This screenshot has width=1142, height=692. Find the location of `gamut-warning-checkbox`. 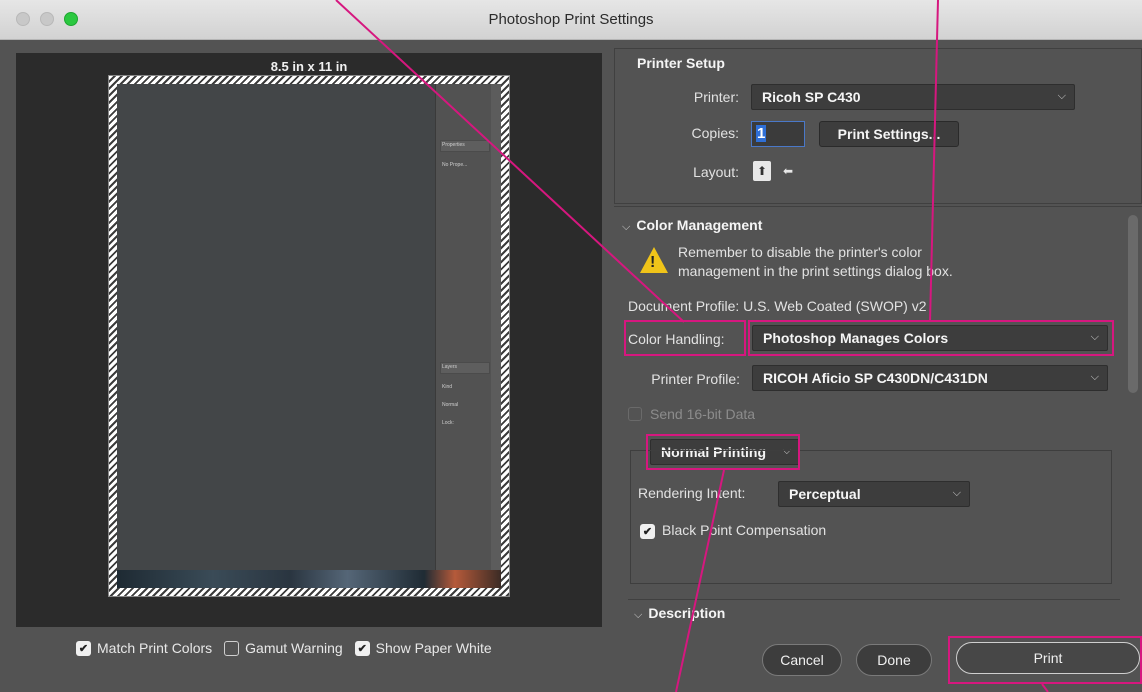

gamut-warning-checkbox is located at coordinates (232, 648).